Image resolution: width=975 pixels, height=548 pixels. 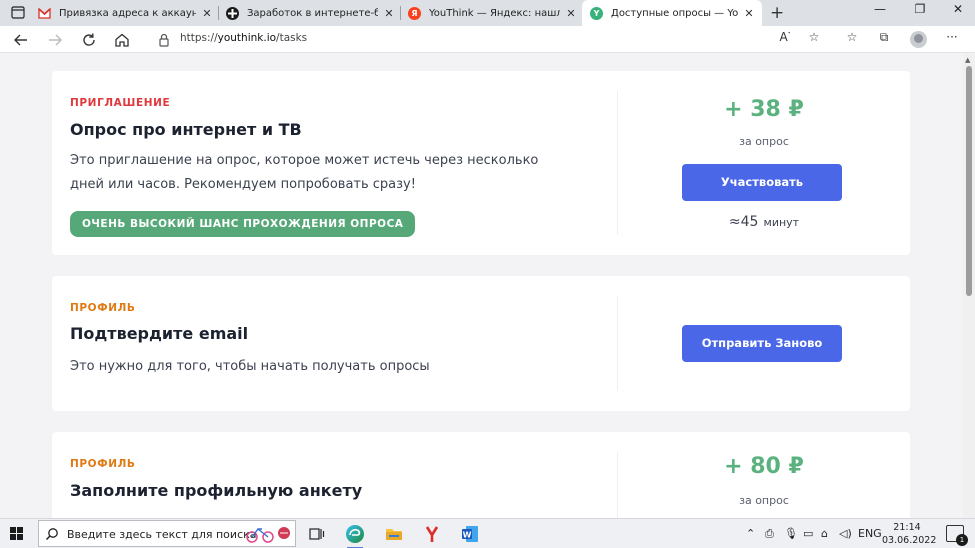 What do you see at coordinates (199, 38) in the screenshot?
I see `url-prefix: https://` at bounding box center [199, 38].